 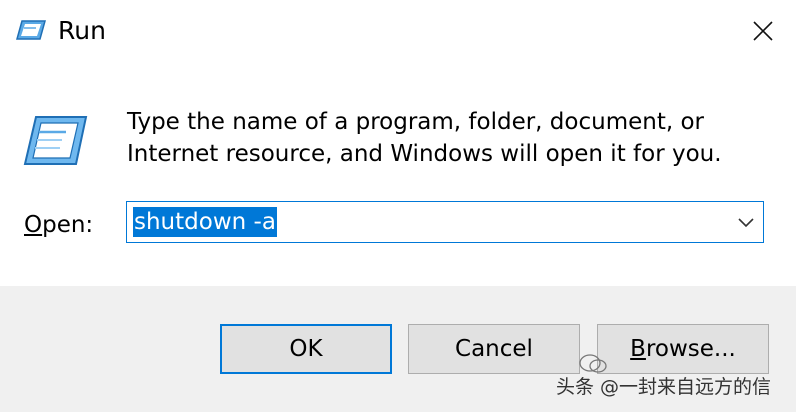 I want to click on open-label-mnemonic: O, so click(x=33, y=225).